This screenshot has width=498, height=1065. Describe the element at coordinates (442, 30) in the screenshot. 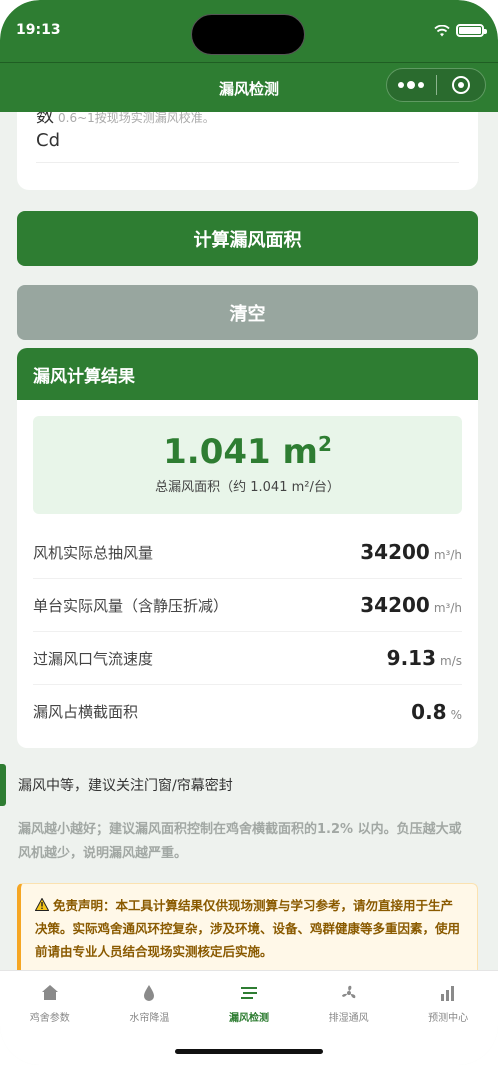

I see `wifi-icon` at that location.